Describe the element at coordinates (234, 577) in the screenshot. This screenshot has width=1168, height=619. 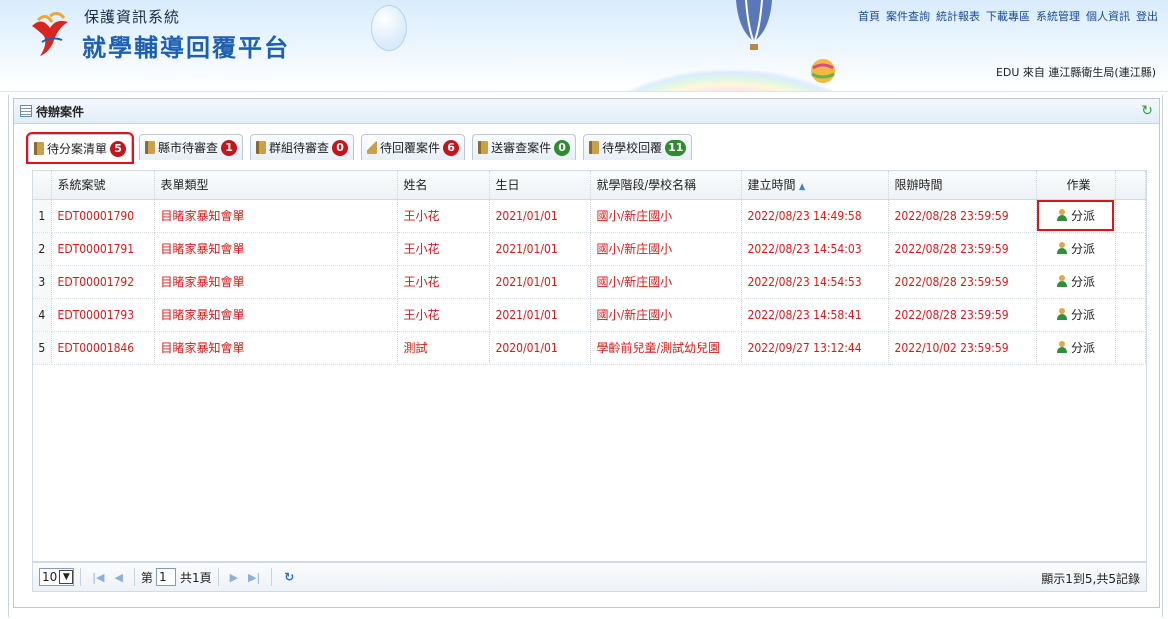
I see `next-page-icon: ▶` at that location.